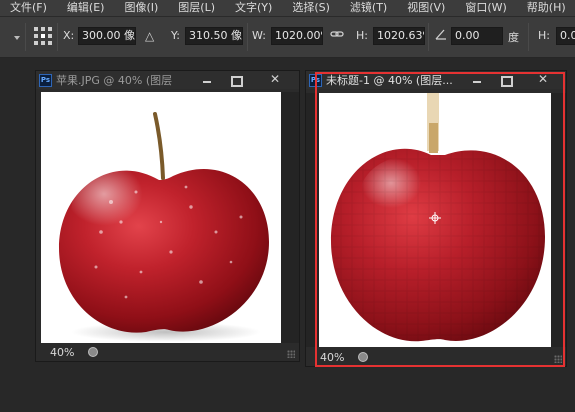 Image resolution: width=575 pixels, height=412 pixels. Describe the element at coordinates (297, 36) in the screenshot. I see `width-scale-input: 1020.00%` at that location.